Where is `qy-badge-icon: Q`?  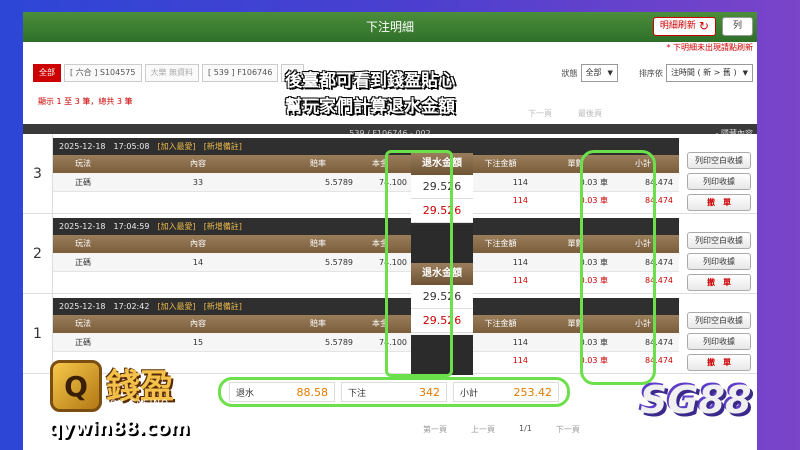 qy-badge-icon: Q is located at coordinates (76, 386).